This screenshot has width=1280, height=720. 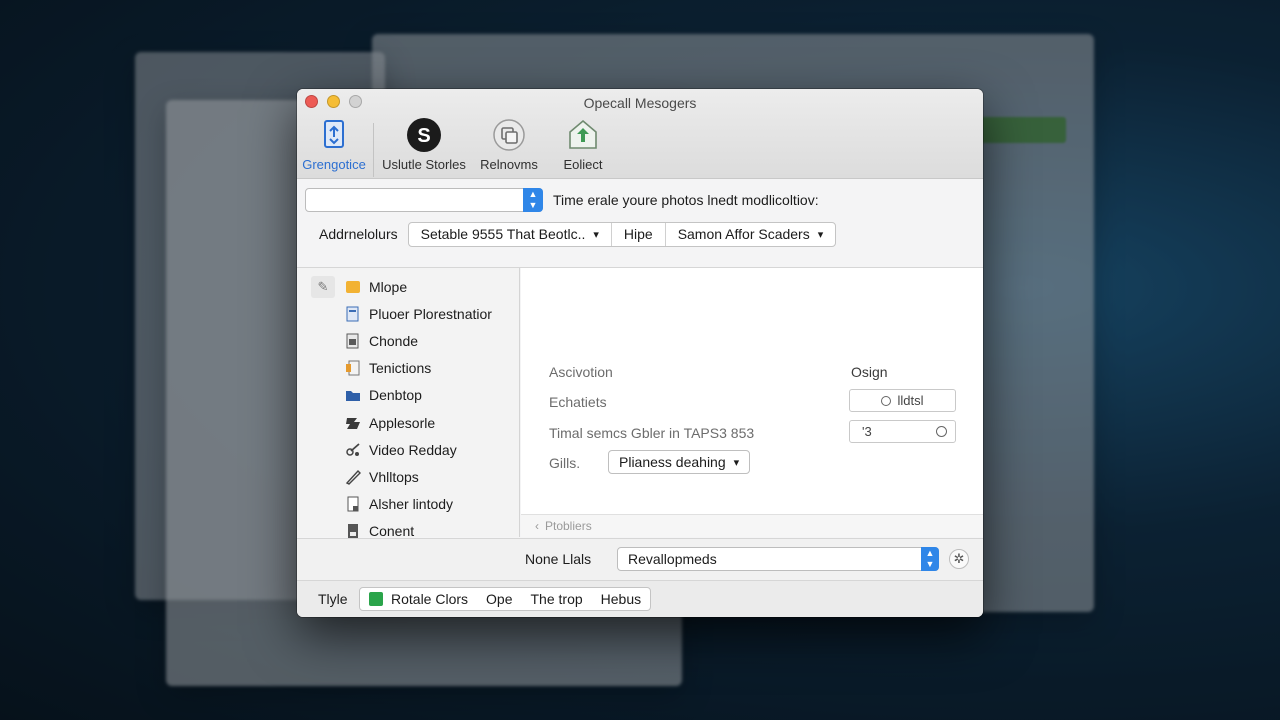 What do you see at coordinates (430, 313) in the screenshot?
I see `sidebar-item-label: Pluoer Plorestnatior` at bounding box center [430, 313].